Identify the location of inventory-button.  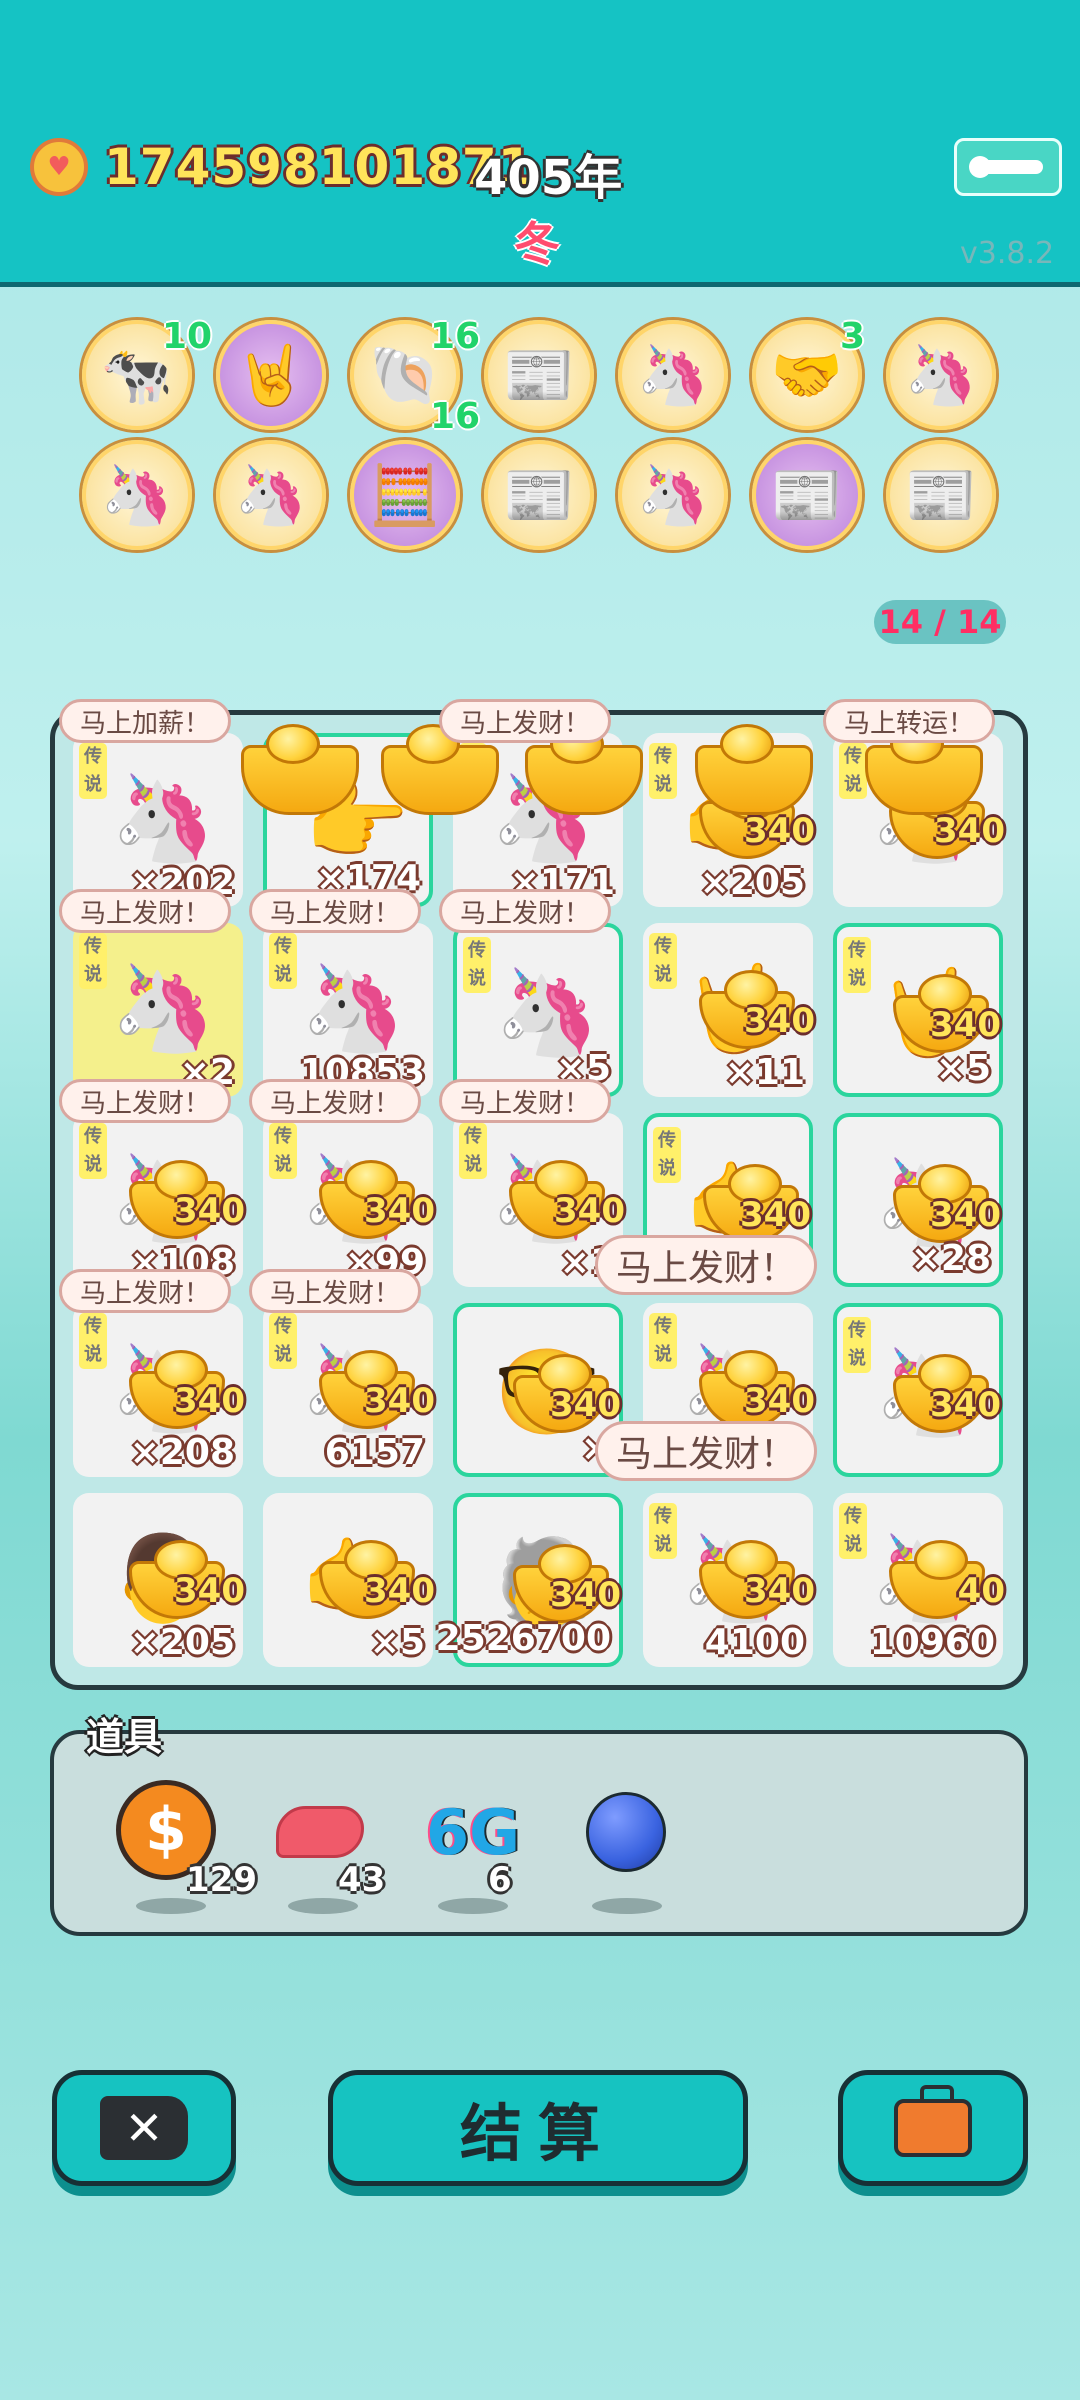
(933, 2128).